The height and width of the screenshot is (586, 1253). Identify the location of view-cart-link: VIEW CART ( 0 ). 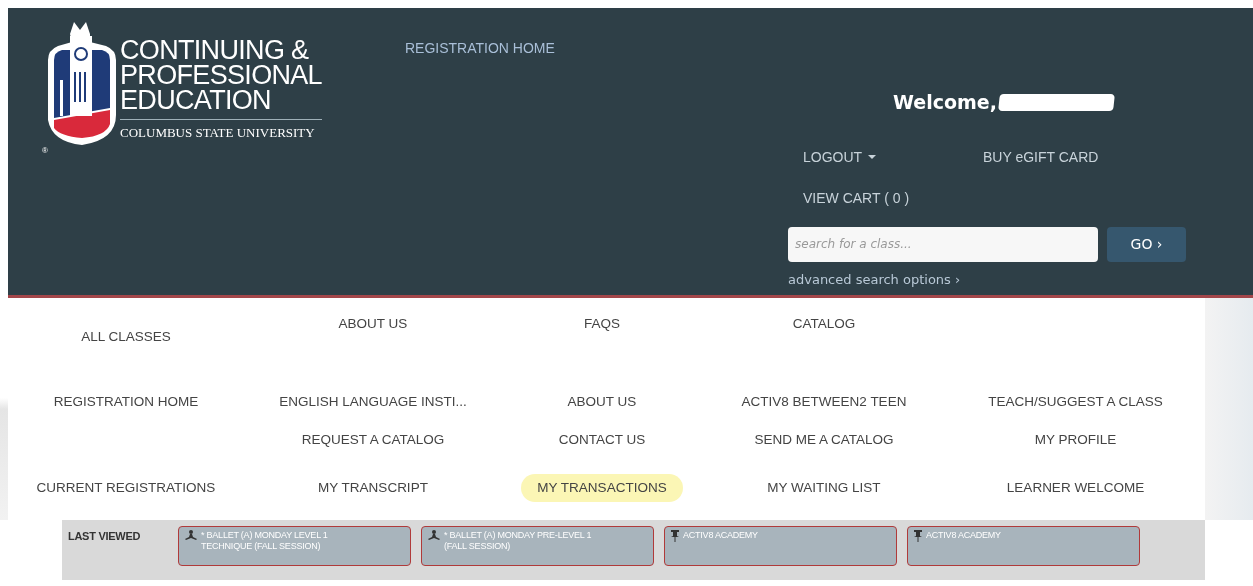
(893, 198).